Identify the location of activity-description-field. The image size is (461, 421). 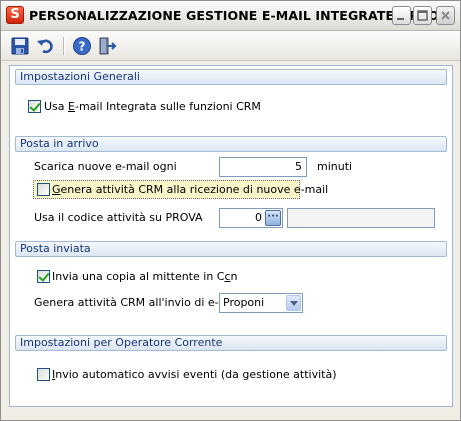
(361, 218).